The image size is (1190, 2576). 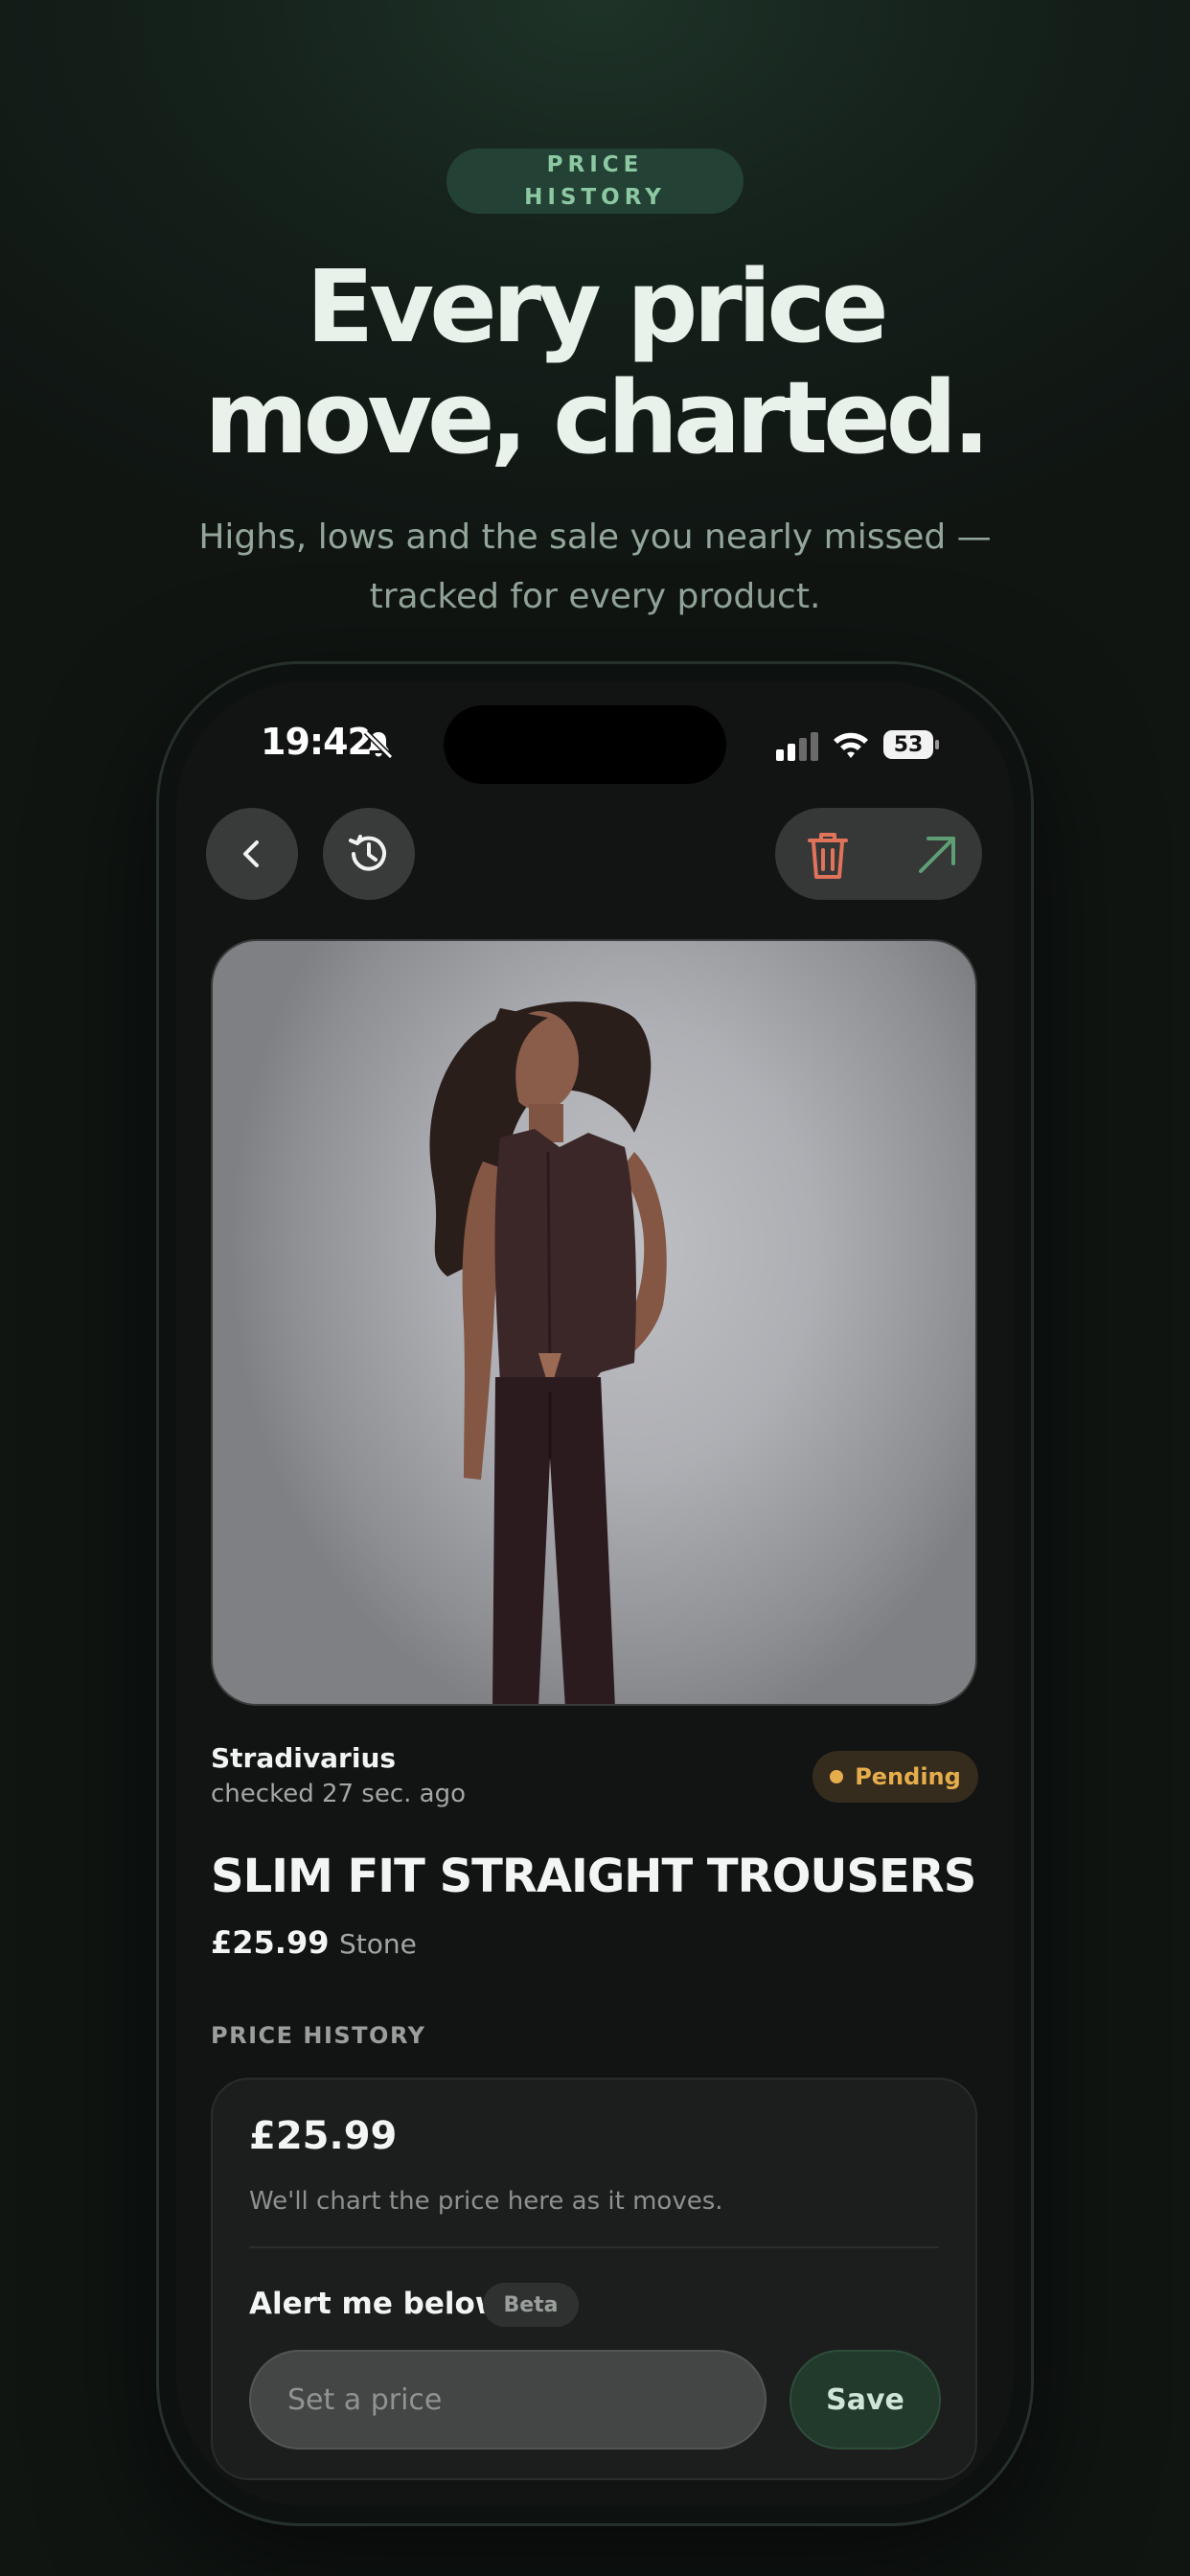 I want to click on headline: Every price move, charted., so click(x=595, y=362).